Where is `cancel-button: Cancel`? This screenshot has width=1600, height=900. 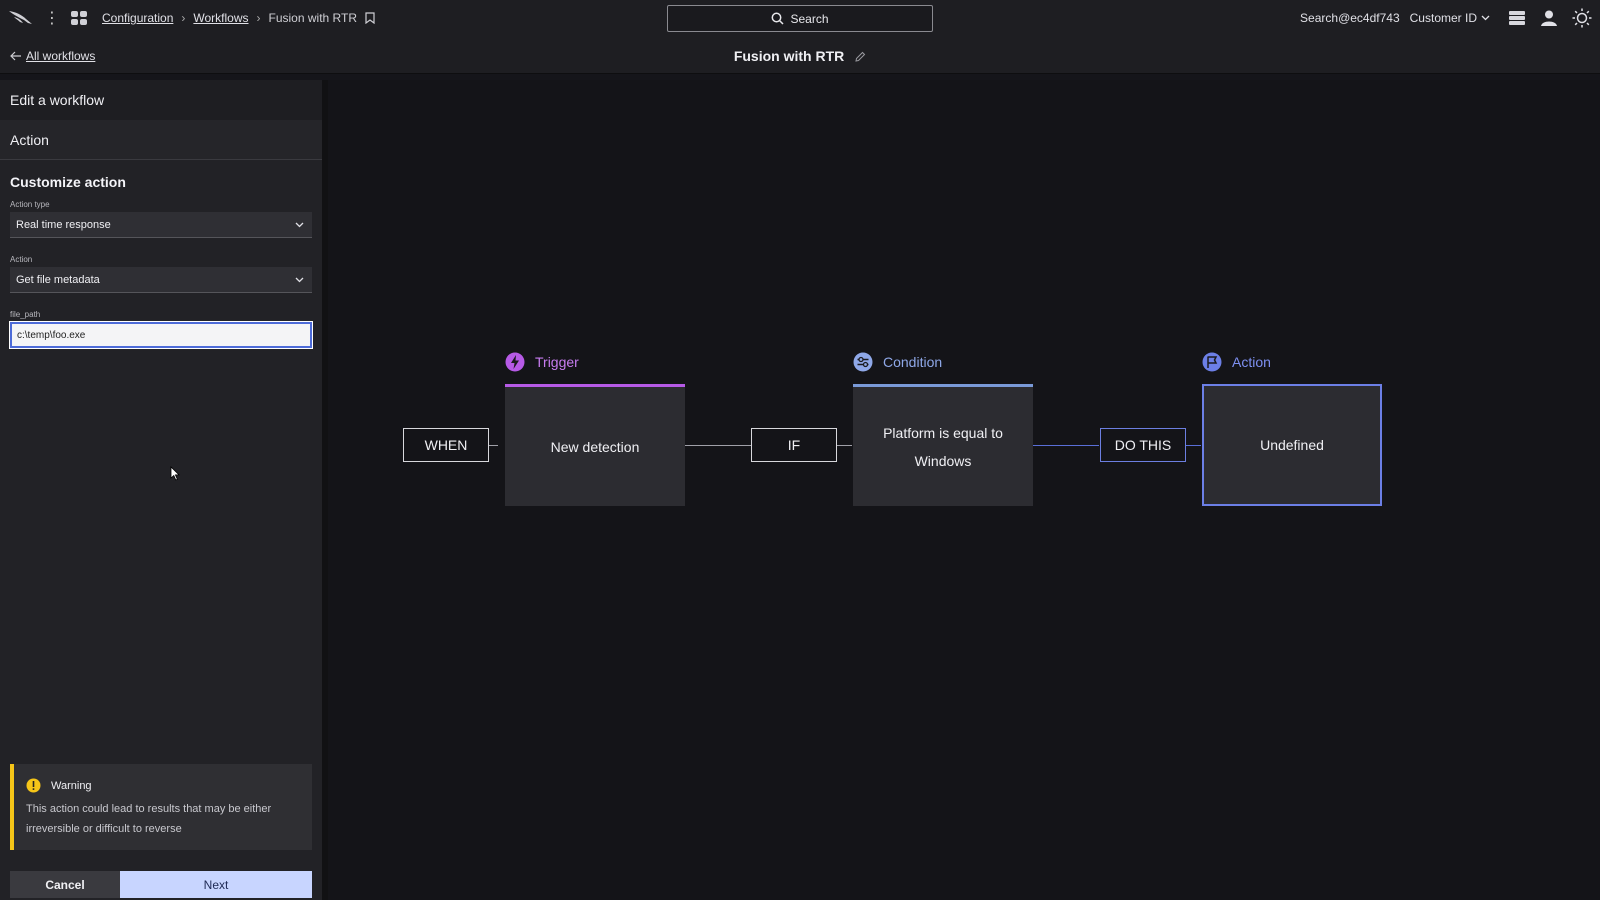 cancel-button: Cancel is located at coordinates (65, 884).